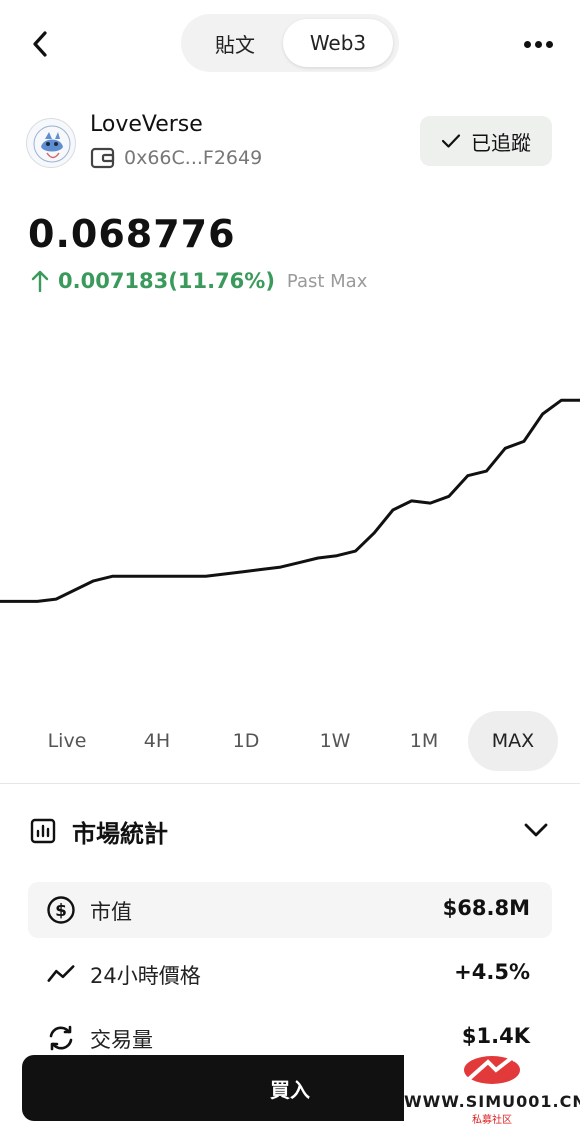  Describe the element at coordinates (536, 830) in the screenshot. I see `chevron-down-icon` at that location.